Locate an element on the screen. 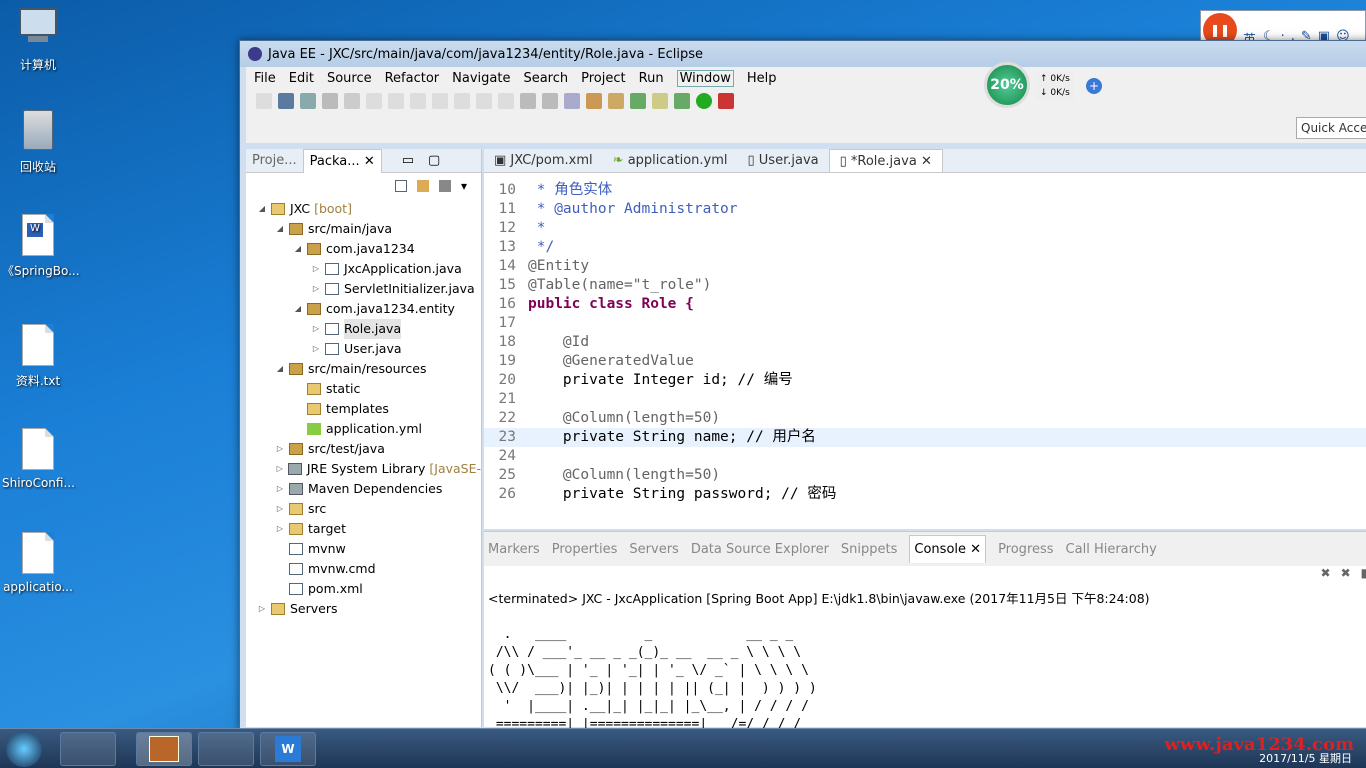  step-over-icon is located at coordinates (484, 101).